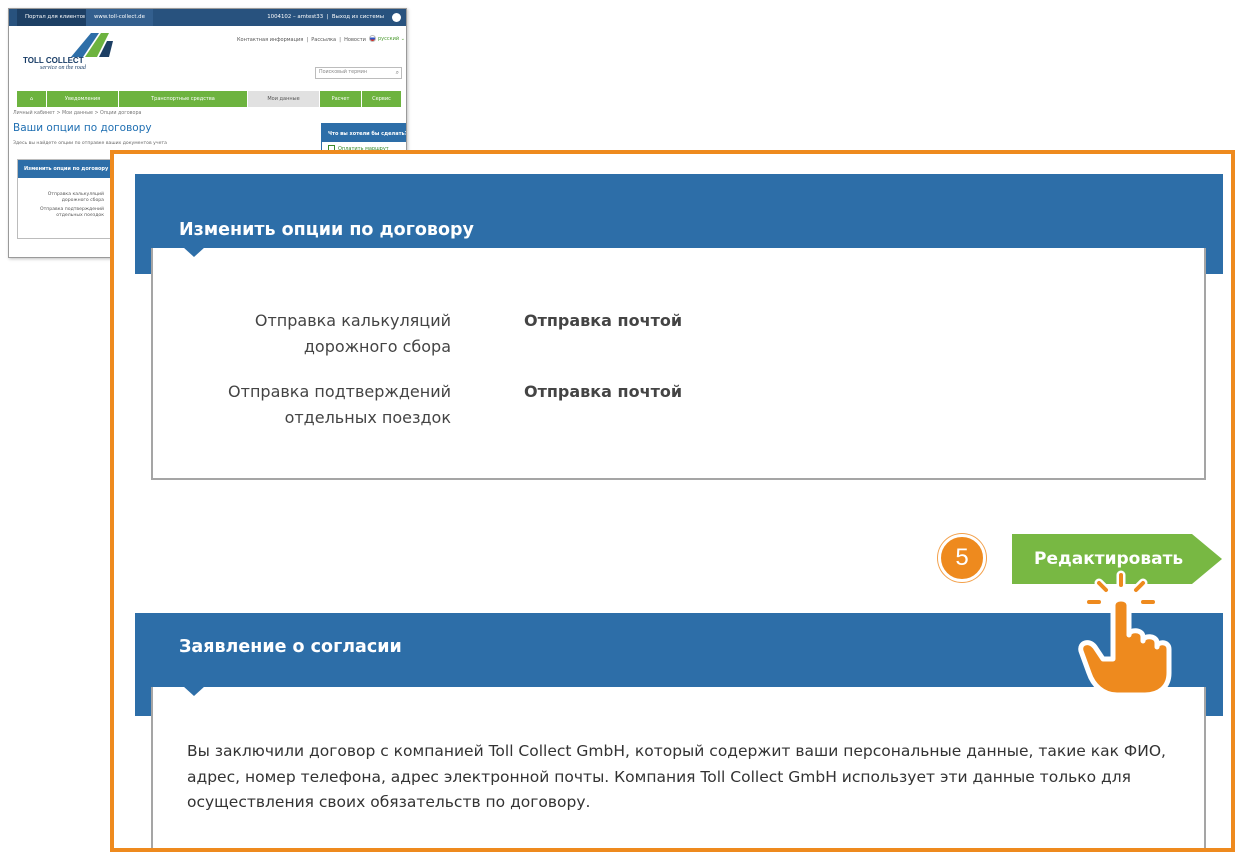 This screenshot has width=1235, height=852. What do you see at coordinates (53, 60) in the screenshot?
I see `logo-name: TOLL COLLECT` at bounding box center [53, 60].